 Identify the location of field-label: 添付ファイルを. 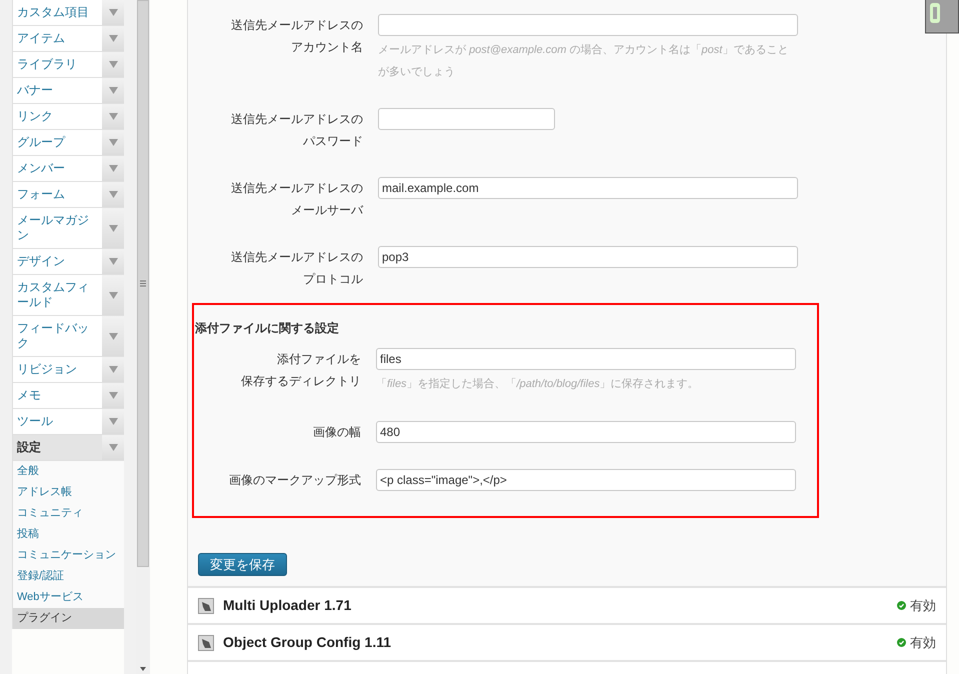
(319, 359).